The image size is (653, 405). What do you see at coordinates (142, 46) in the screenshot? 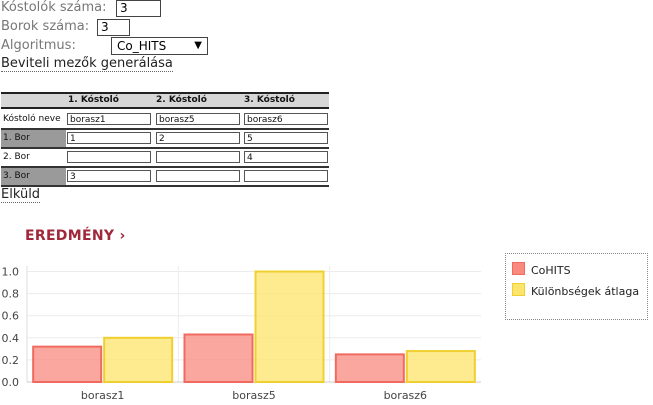
I see `algorithm-value: Co_HITS` at bounding box center [142, 46].